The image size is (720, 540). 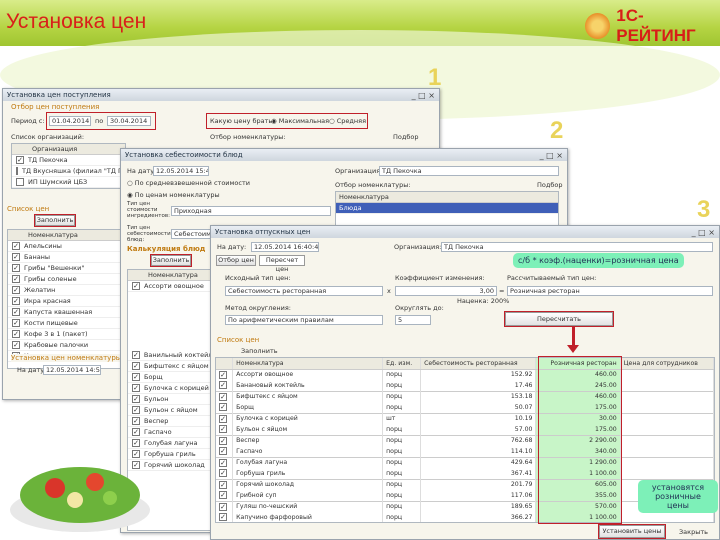 What do you see at coordinates (66, 290) in the screenshot?
I see `list-item: ✓ Желатин` at bounding box center [66, 290].